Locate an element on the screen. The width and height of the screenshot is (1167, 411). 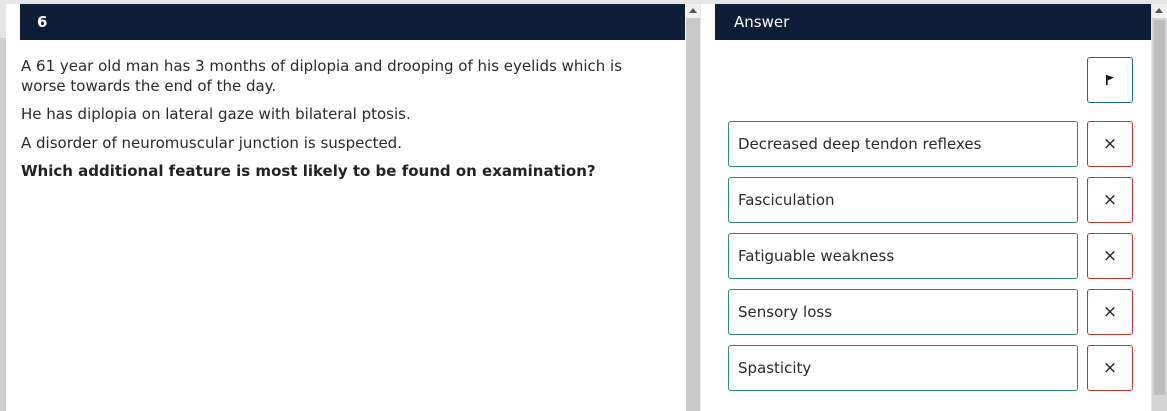
answer-option-label: Fatiguable weakness is located at coordinates (816, 256).